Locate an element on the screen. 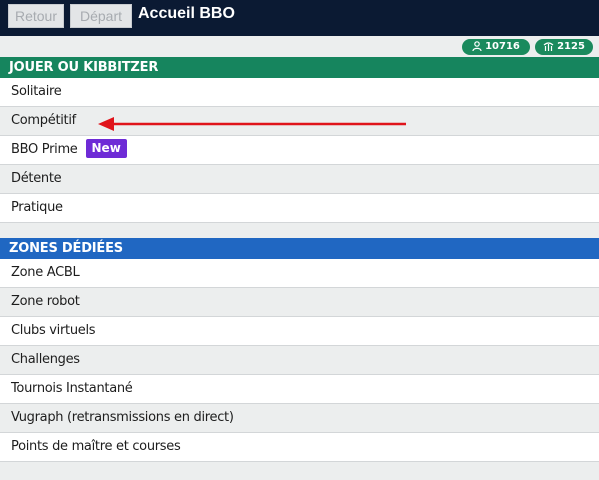 This screenshot has height=480, width=599. online-users-count: 10716 is located at coordinates (502, 46).